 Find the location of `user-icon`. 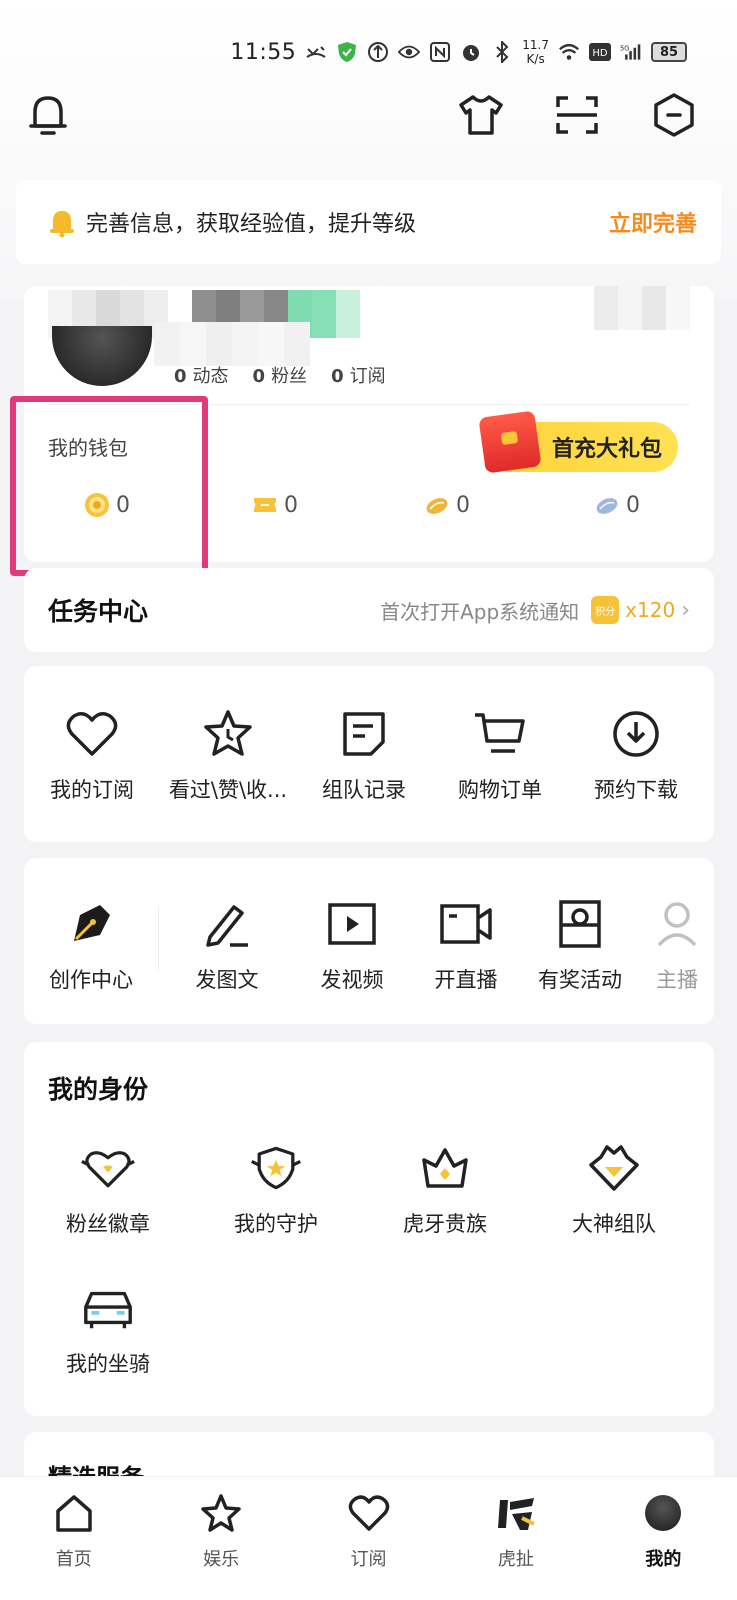

user-icon is located at coordinates (677, 924).